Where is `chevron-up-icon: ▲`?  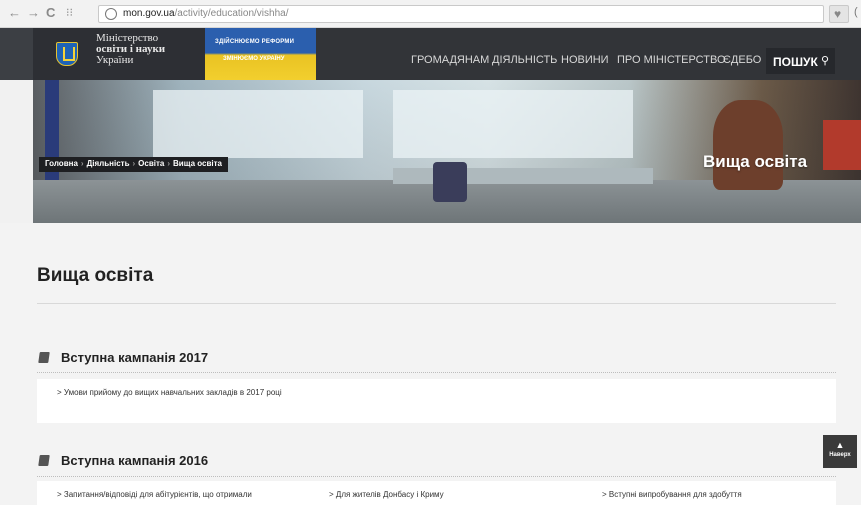 chevron-up-icon: ▲ is located at coordinates (840, 445).